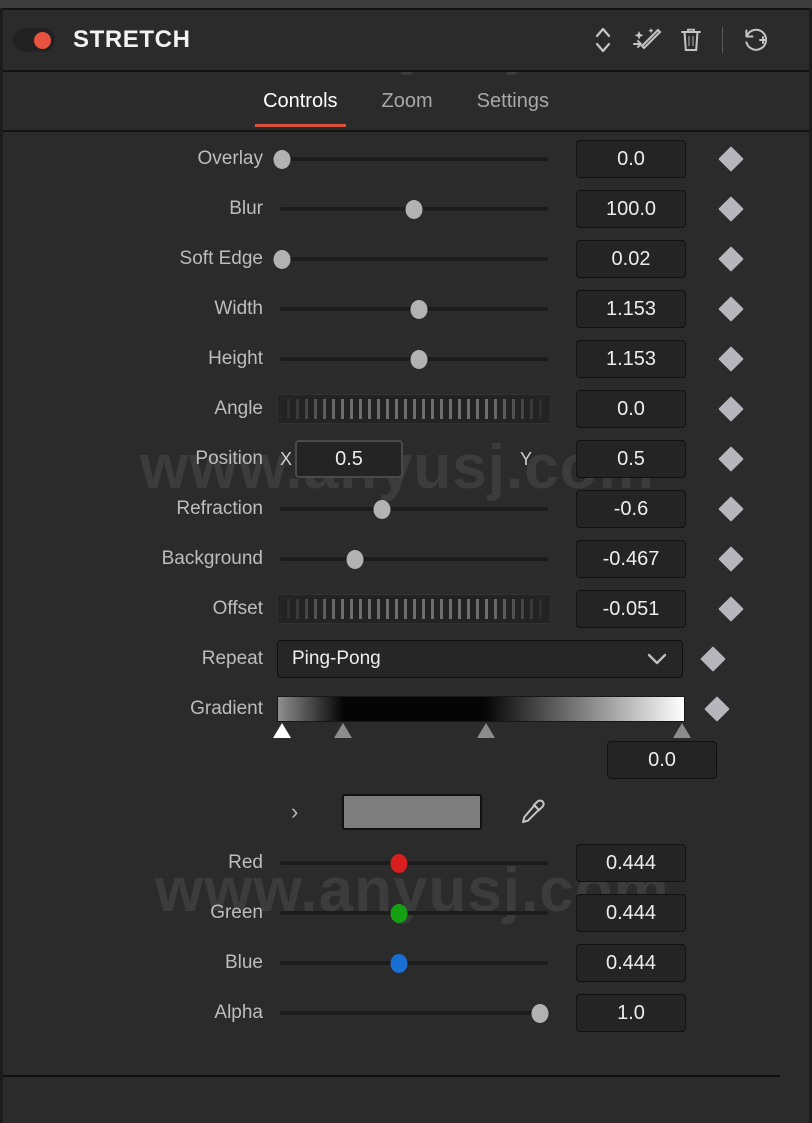  I want to click on param-label: Background, so click(212, 558).